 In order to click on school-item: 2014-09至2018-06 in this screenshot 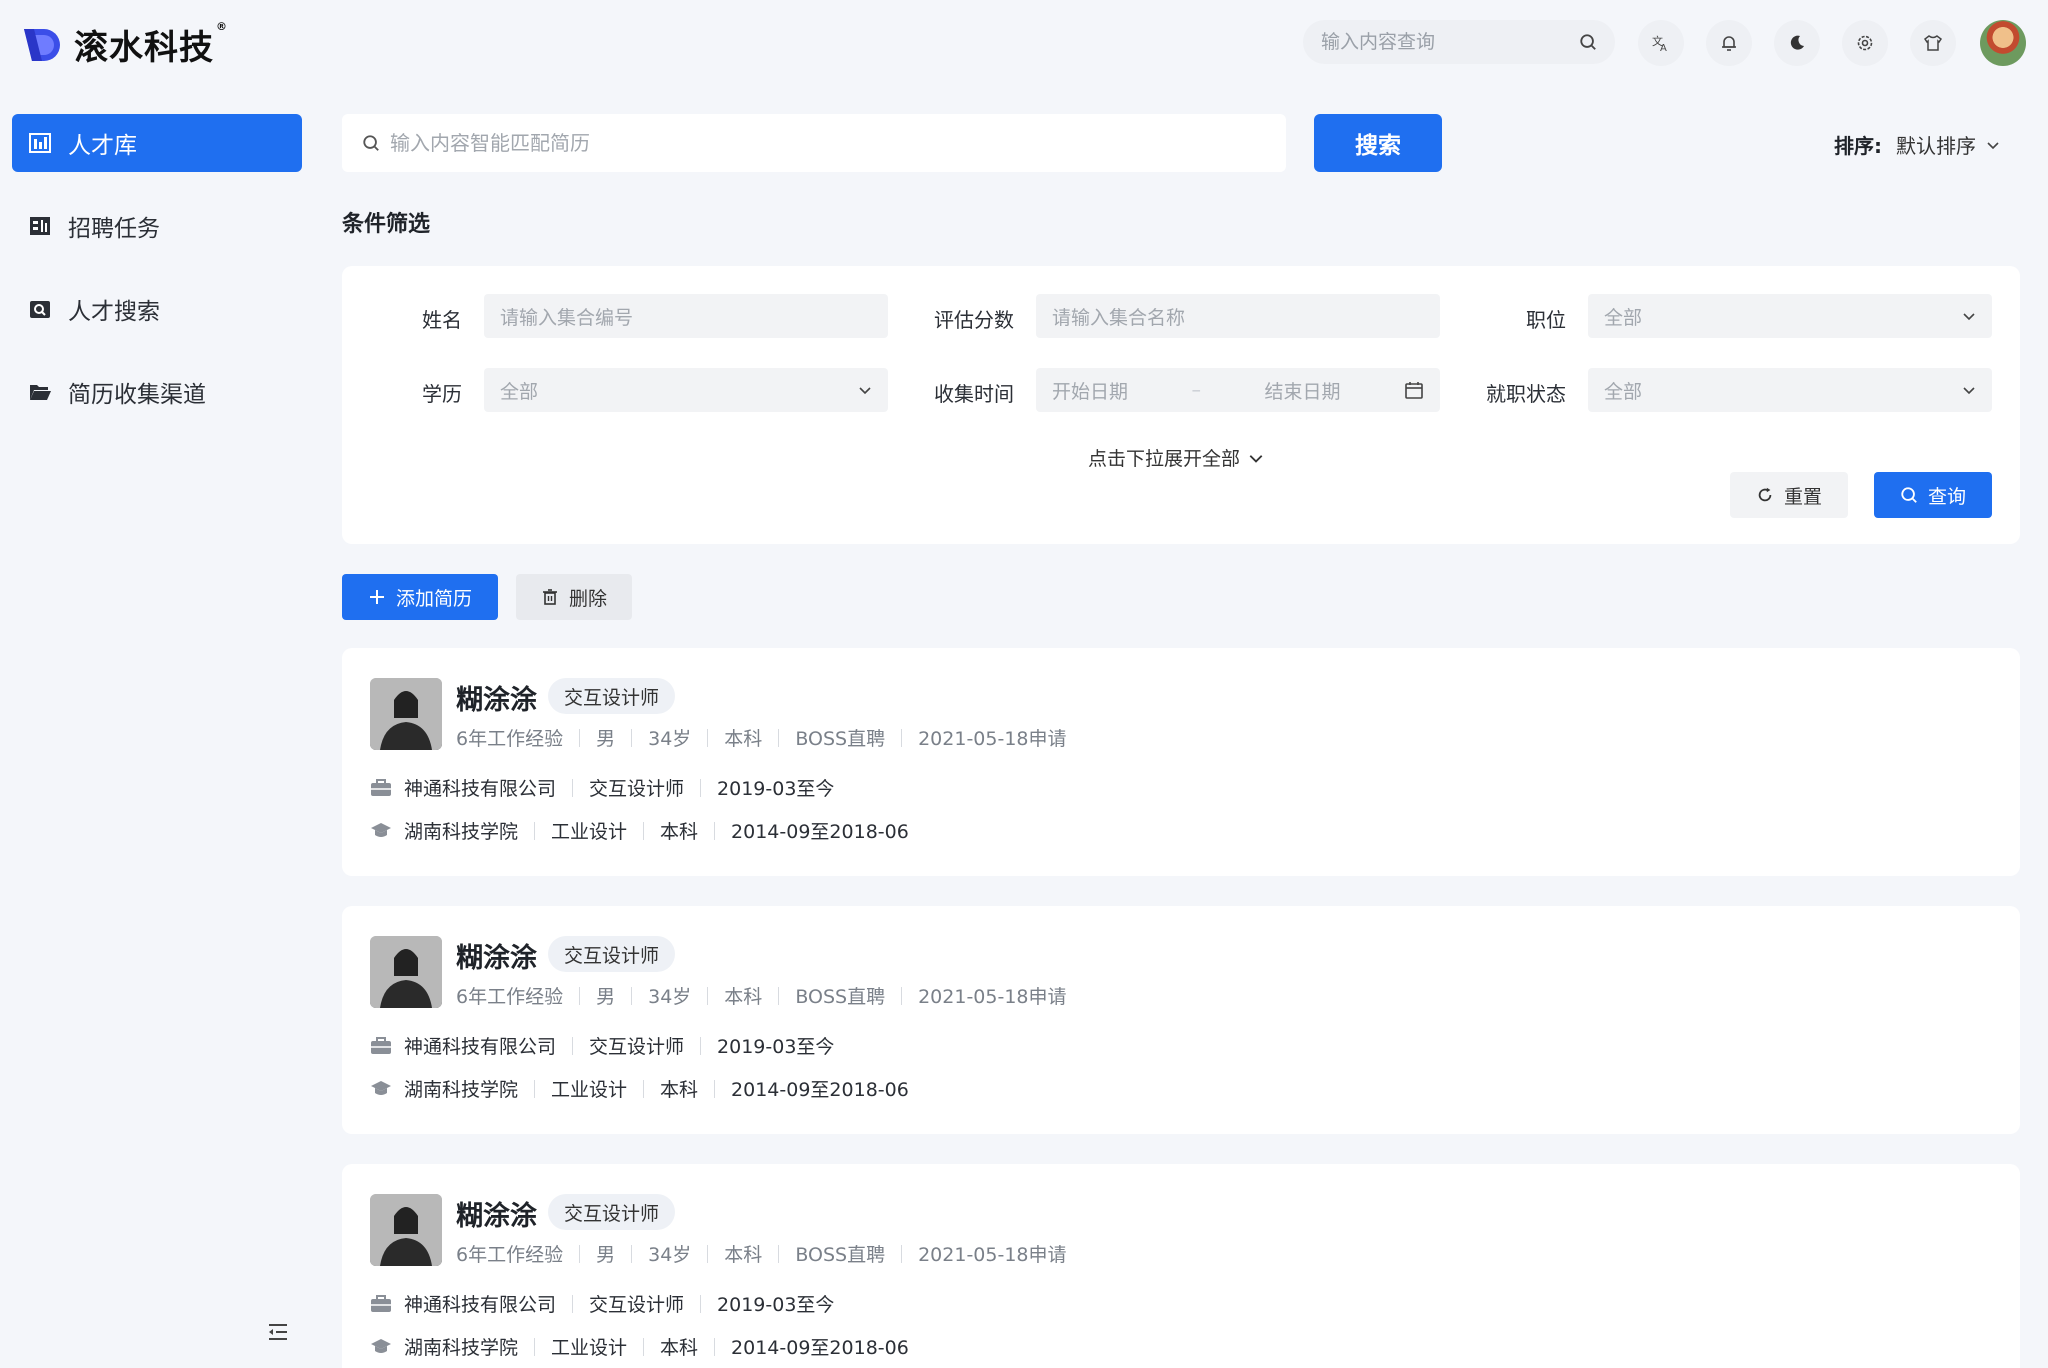, I will do `click(820, 832)`.